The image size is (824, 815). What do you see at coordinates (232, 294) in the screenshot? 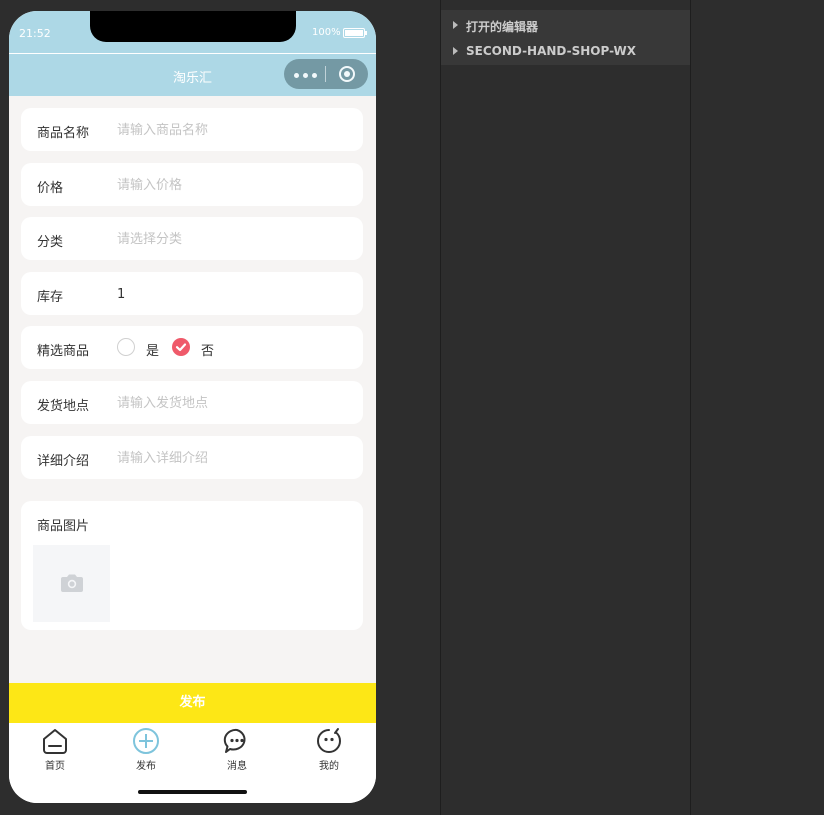
I see `stock-input` at bounding box center [232, 294].